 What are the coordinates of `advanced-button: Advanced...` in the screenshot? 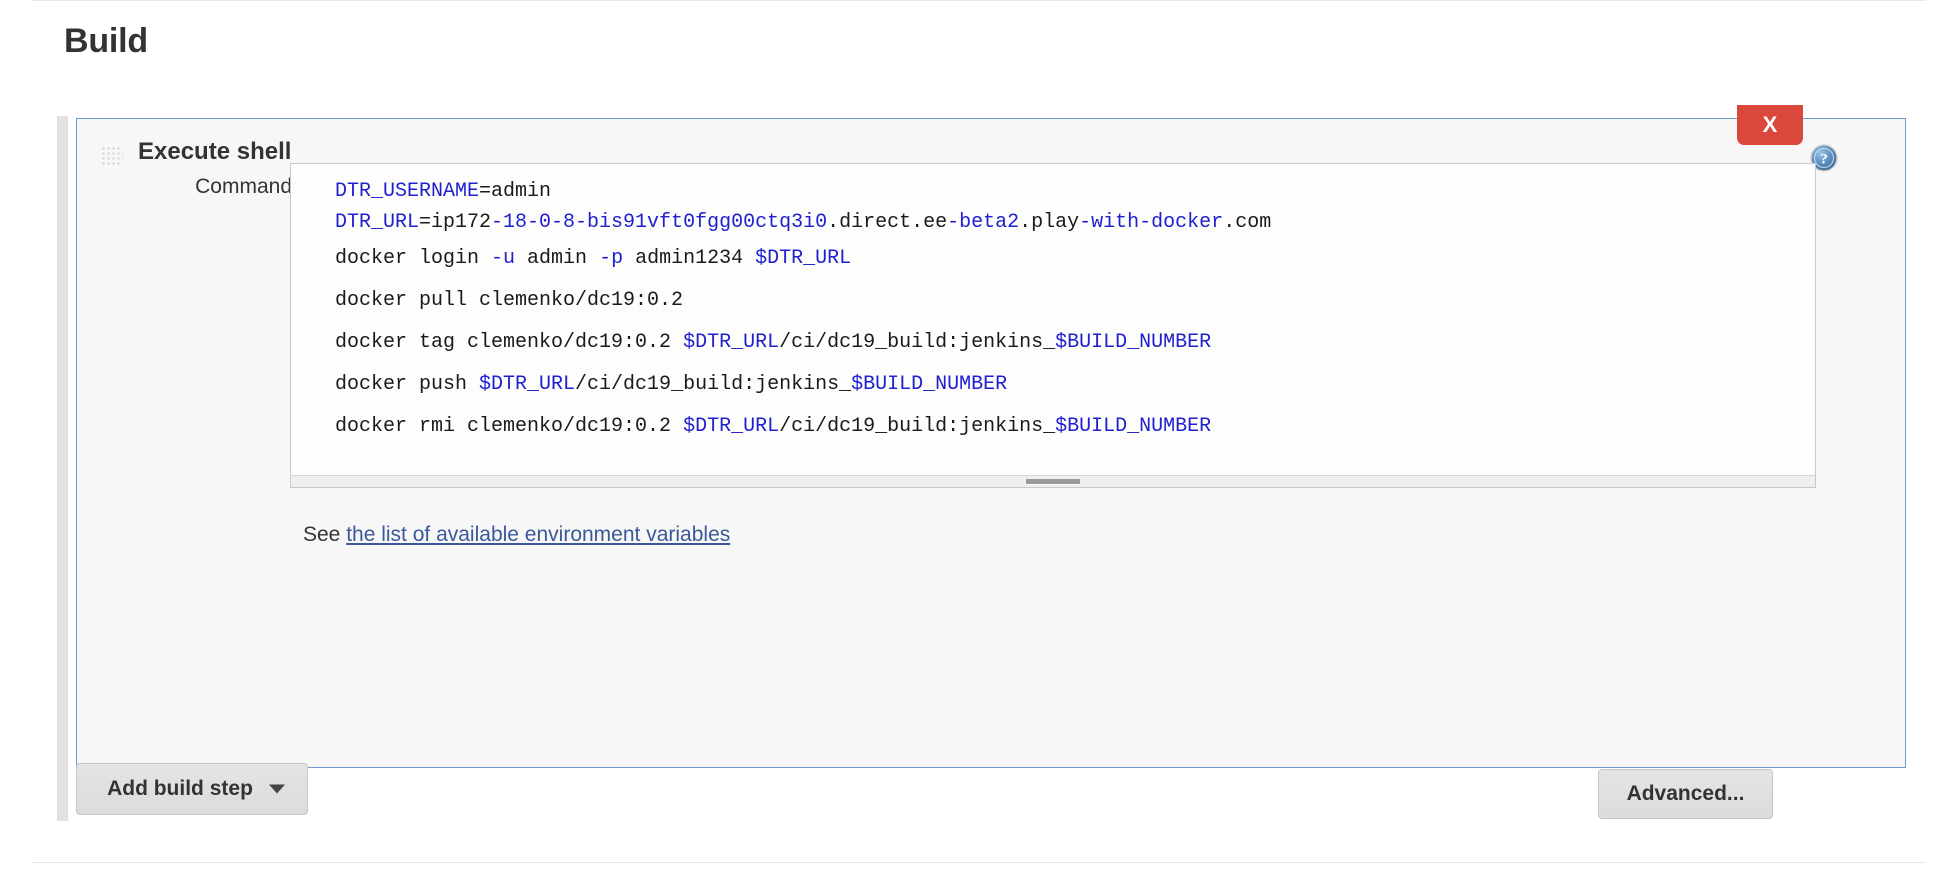 It's located at (1685, 794).